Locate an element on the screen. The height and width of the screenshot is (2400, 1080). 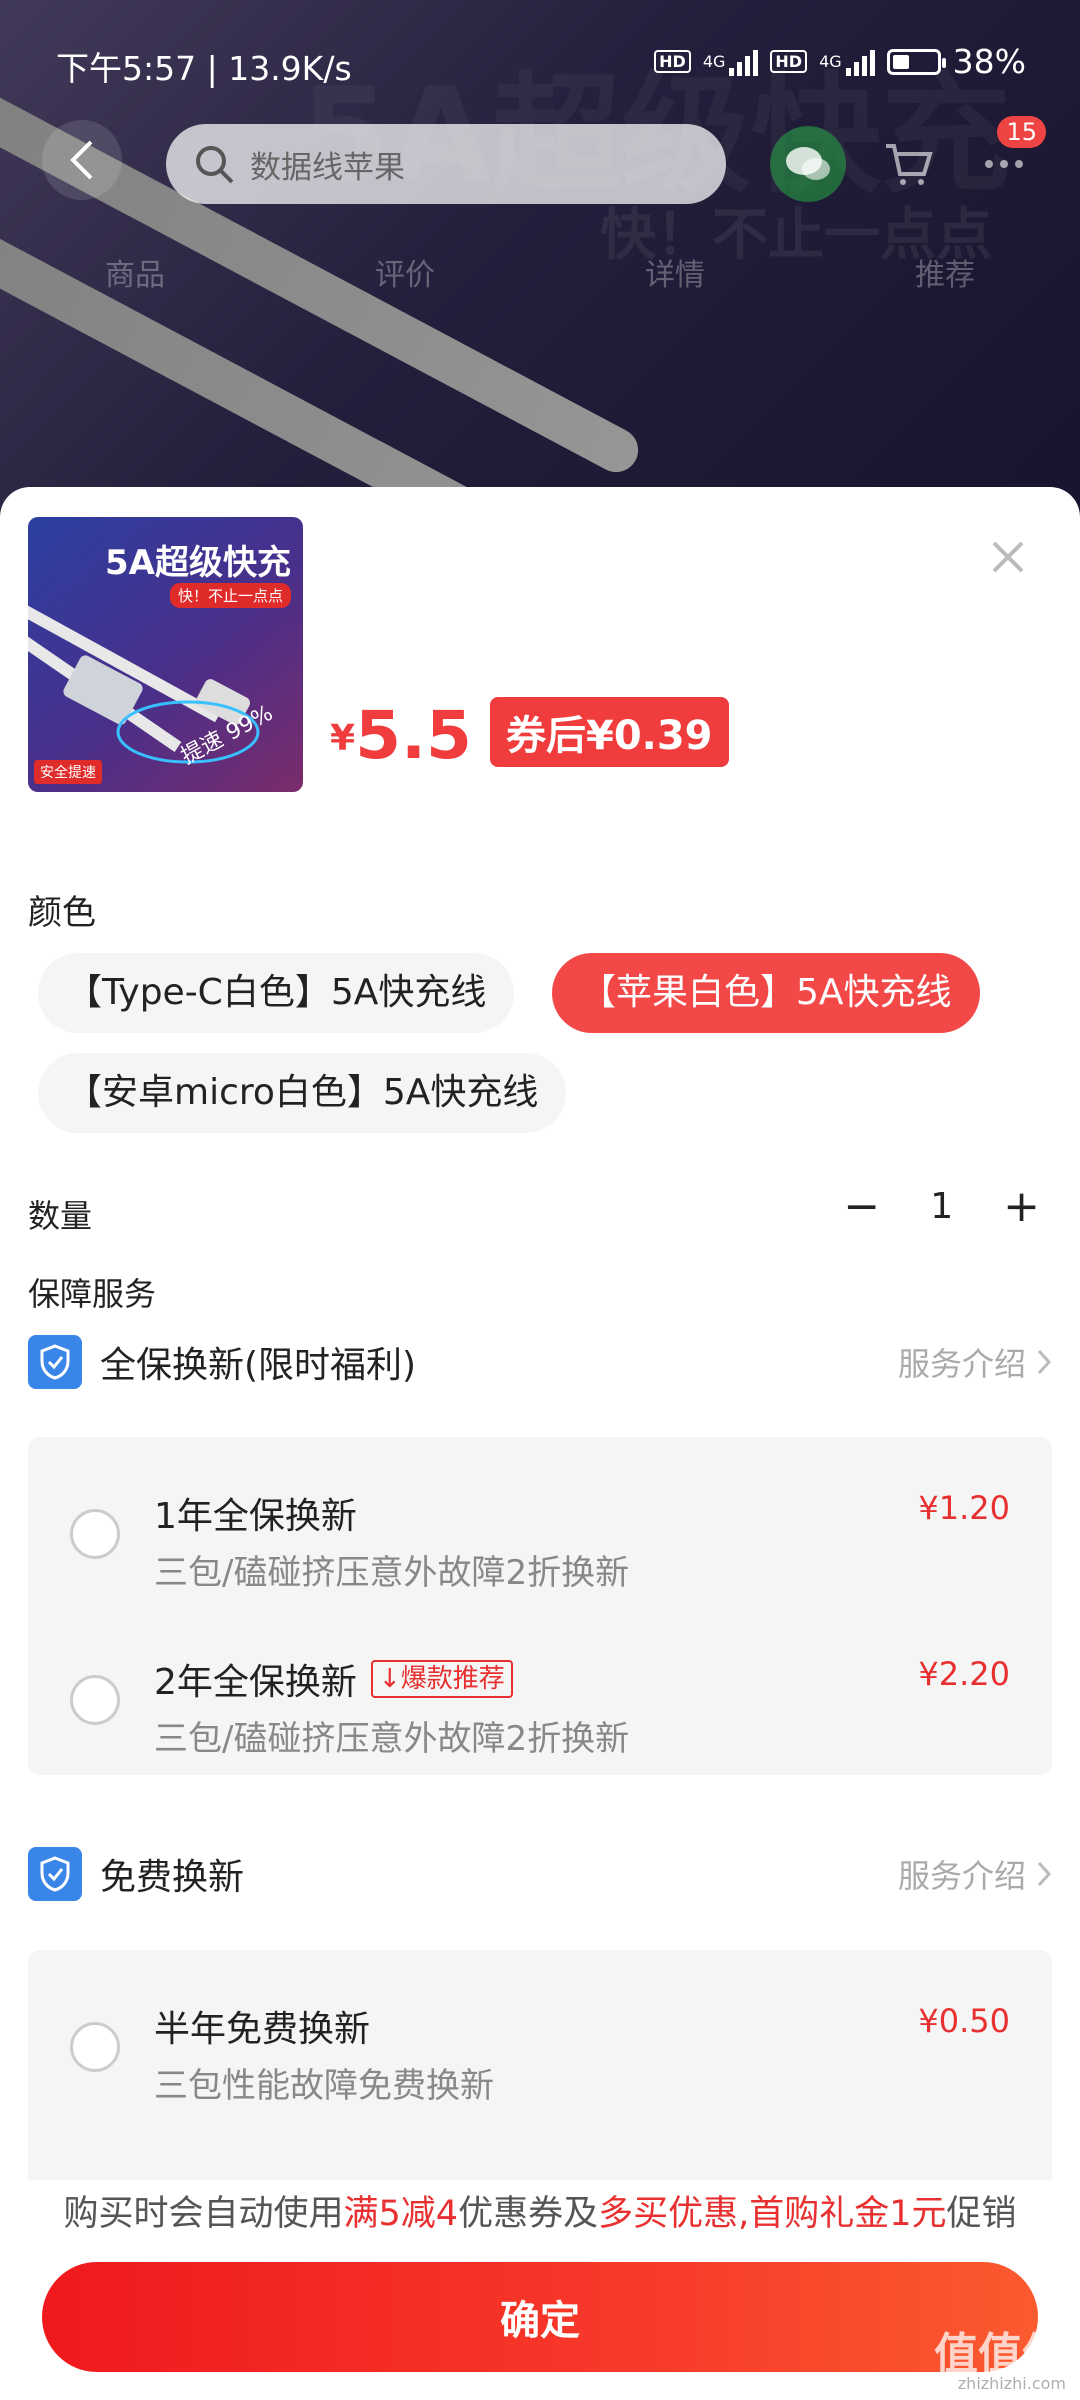
color-section-title: 颜色 is located at coordinates (62, 913).